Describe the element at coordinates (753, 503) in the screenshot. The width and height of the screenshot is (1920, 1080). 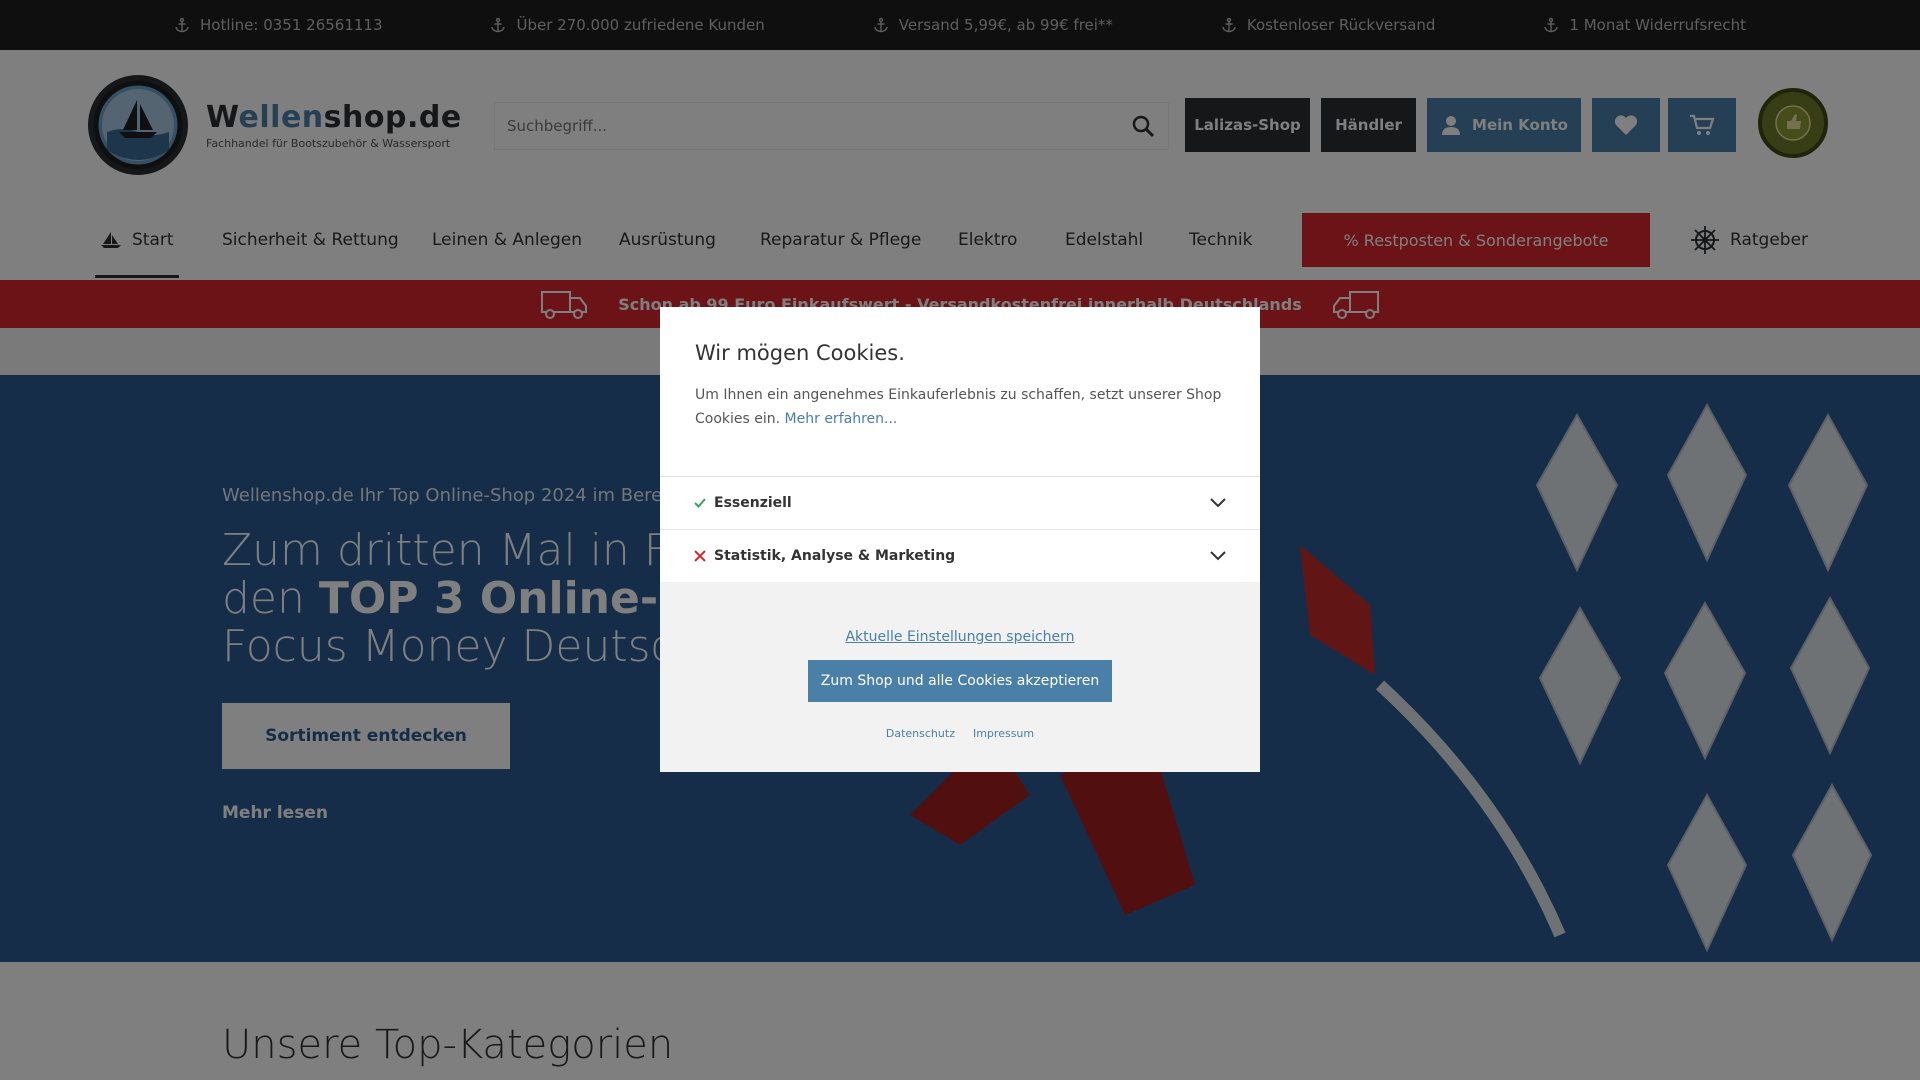
I see `cookie-group-label: Essenziell` at that location.